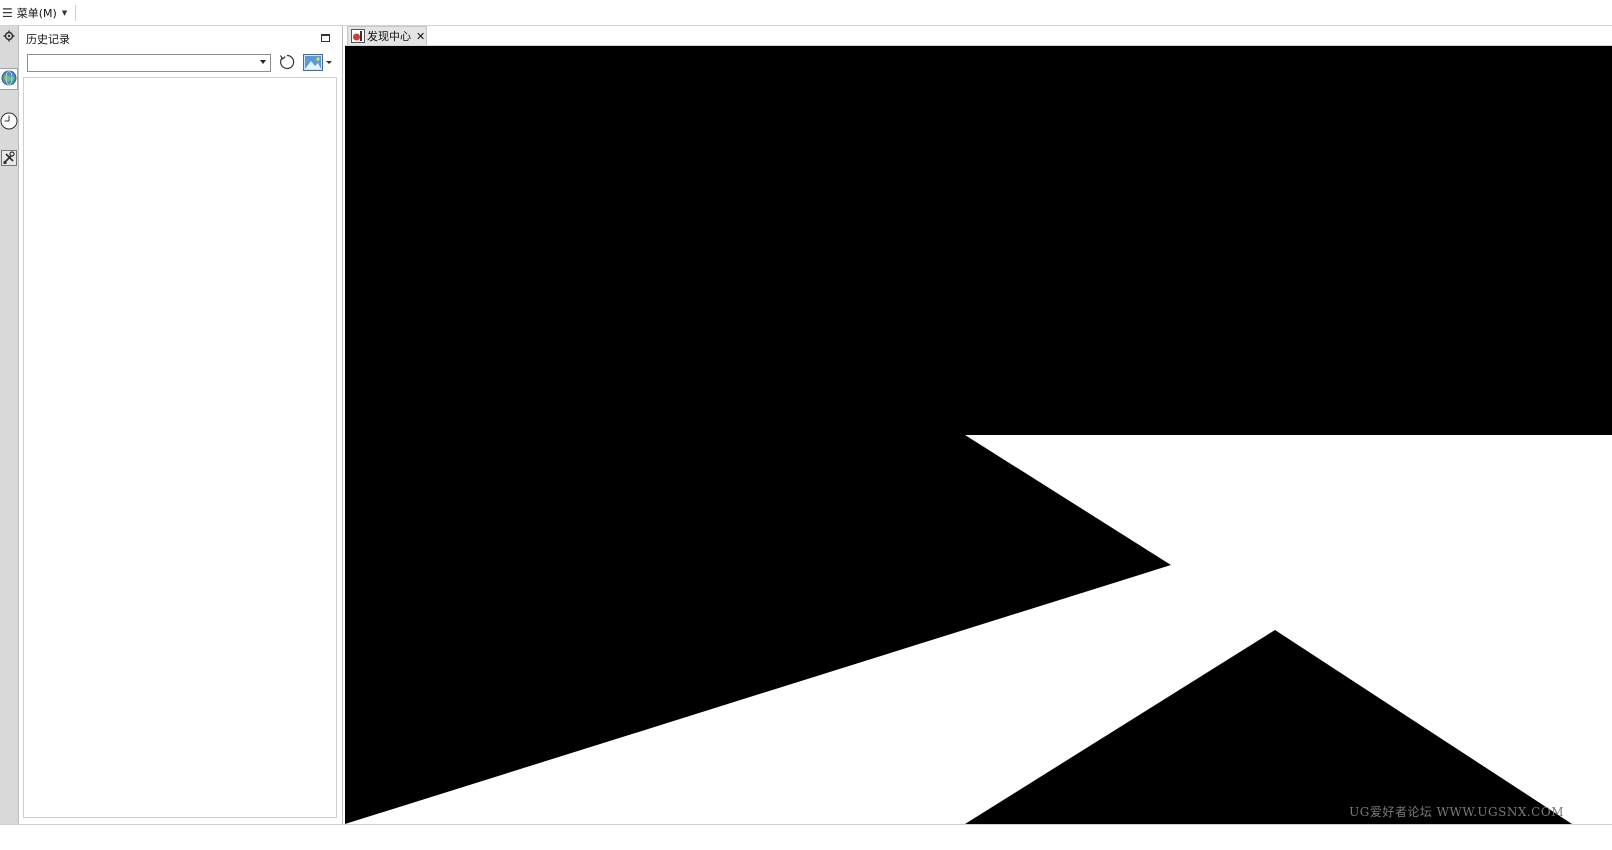 This screenshot has height=850, width=1612. I want to click on maximize-icon, so click(325, 38).